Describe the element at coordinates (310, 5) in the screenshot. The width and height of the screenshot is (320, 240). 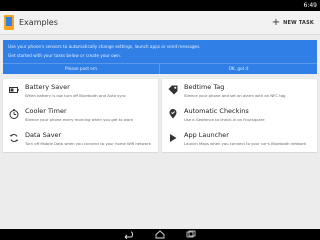
I see `status-time: 6:49` at that location.